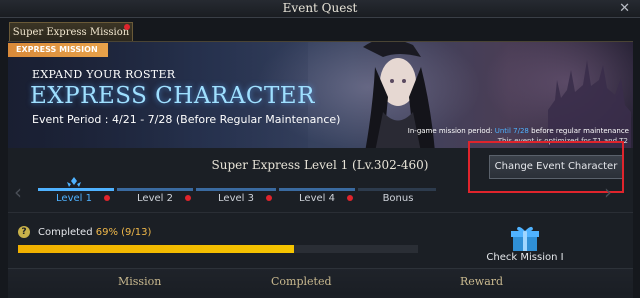  I want to click on column-header-completed: Completed, so click(301, 281).